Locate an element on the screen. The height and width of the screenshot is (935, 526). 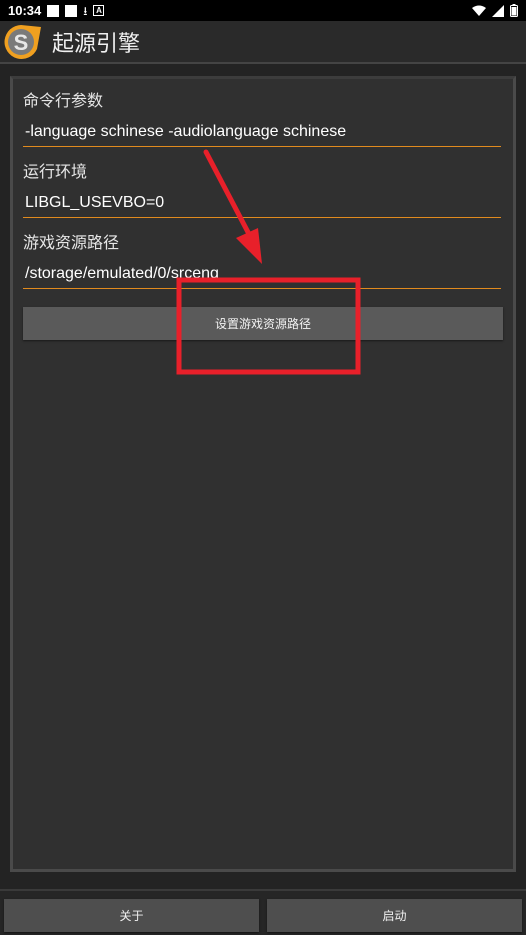
cmdline-input is located at coordinates (262, 132).